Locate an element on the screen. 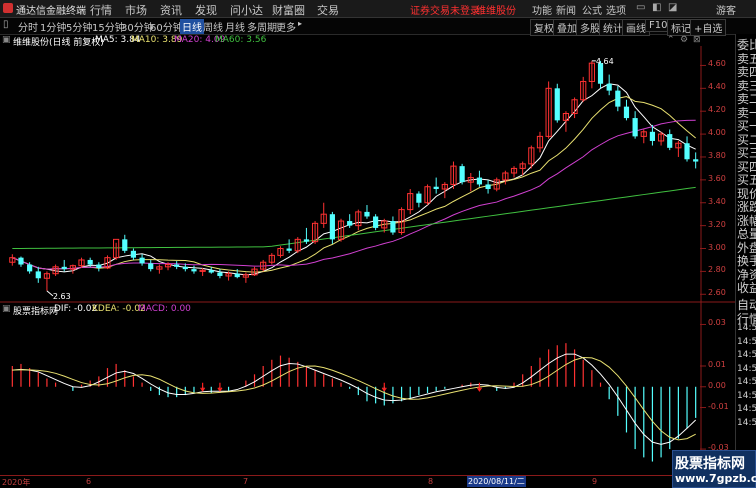  indicator-title: 股票指标网 is located at coordinates (36, 312).